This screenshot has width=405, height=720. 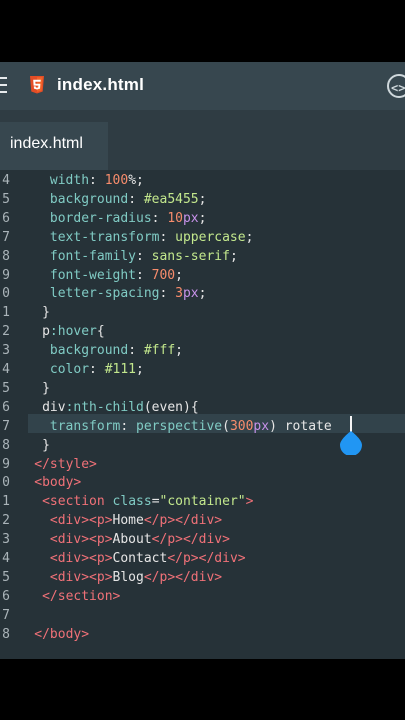 I want to click on code-text: background: #ea5455;, so click(x=128, y=199).